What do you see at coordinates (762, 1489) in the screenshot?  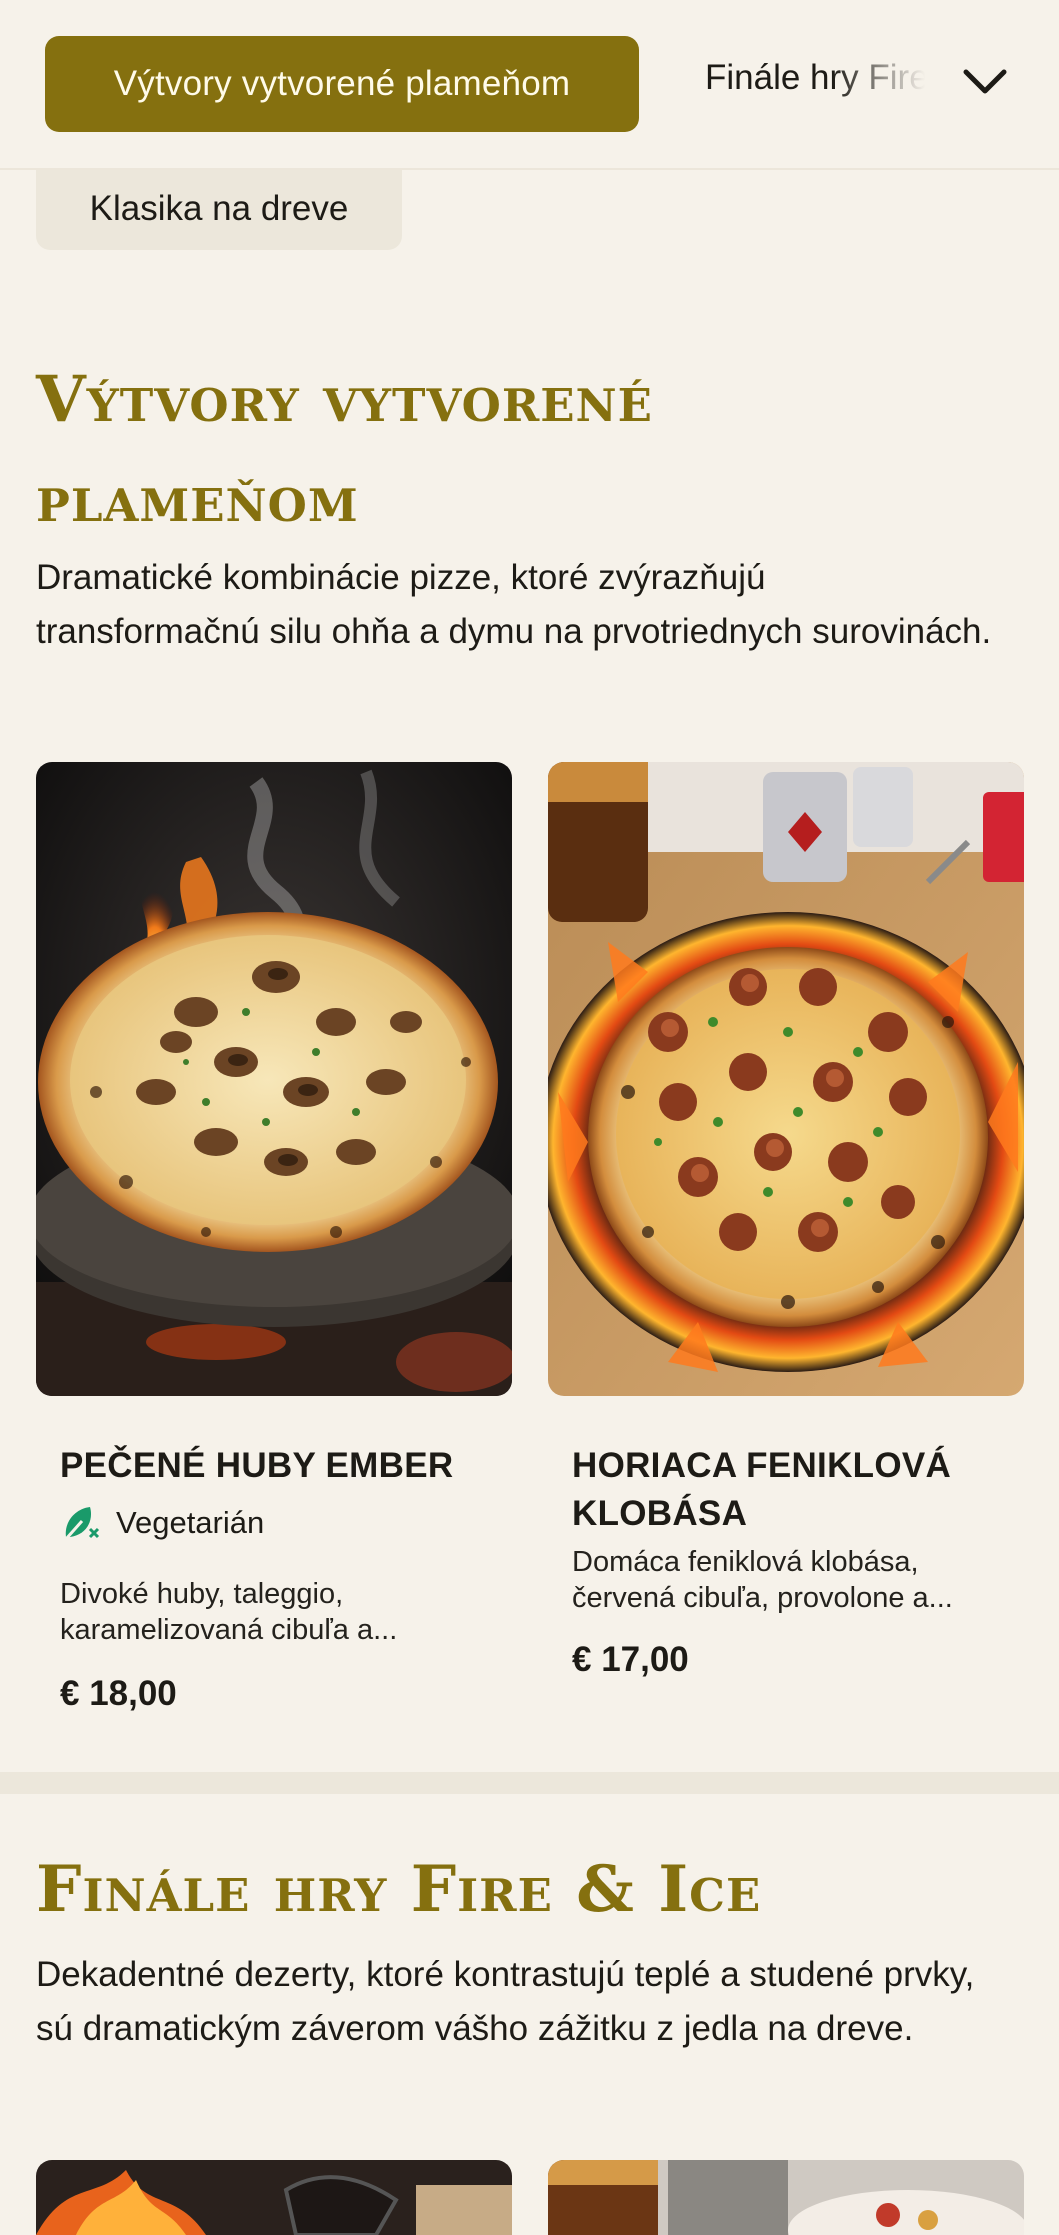 I see `menu-item-name: HORIACA FENIKLOVÁ KLOBÁSA` at bounding box center [762, 1489].